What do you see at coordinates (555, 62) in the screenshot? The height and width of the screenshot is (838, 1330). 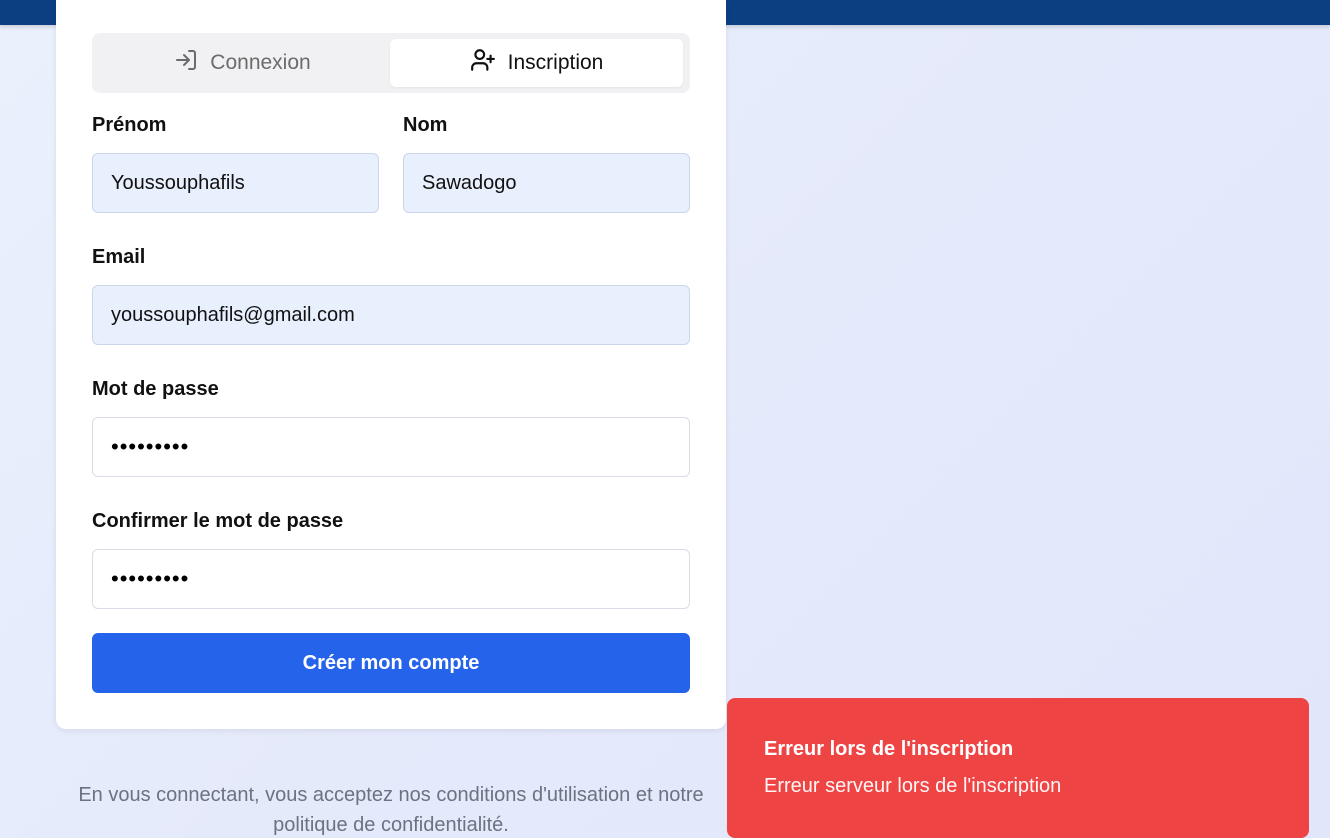 I see `tab-signup-label: Inscription` at bounding box center [555, 62].